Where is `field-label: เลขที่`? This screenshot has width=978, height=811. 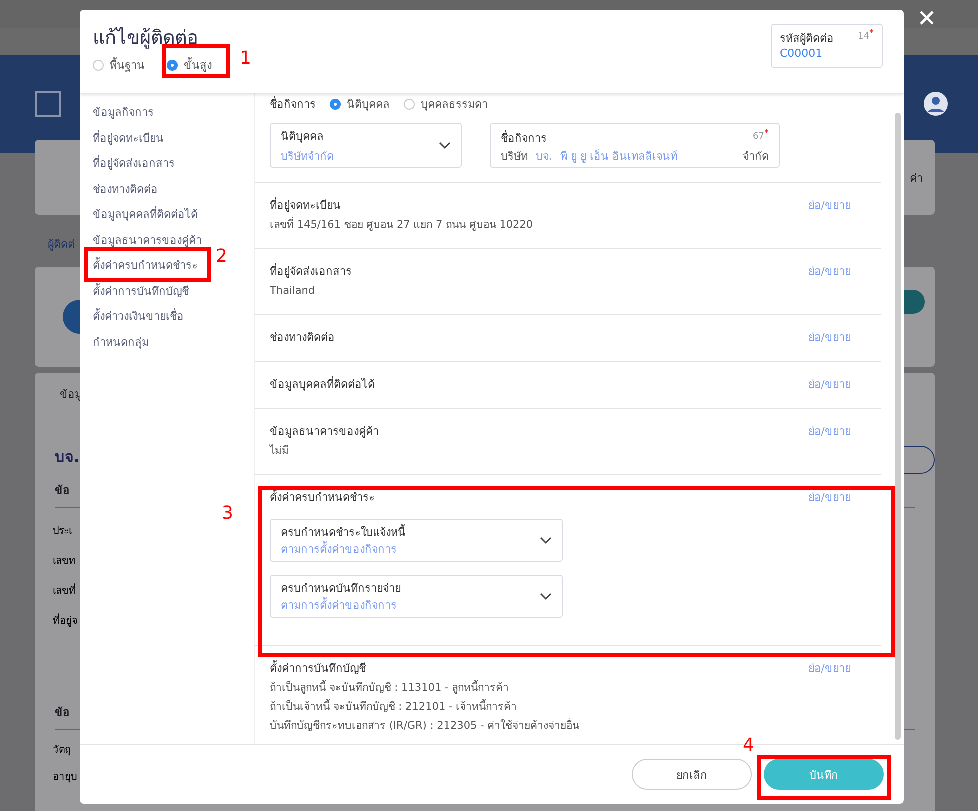 field-label: เลขที่ is located at coordinates (64, 590).